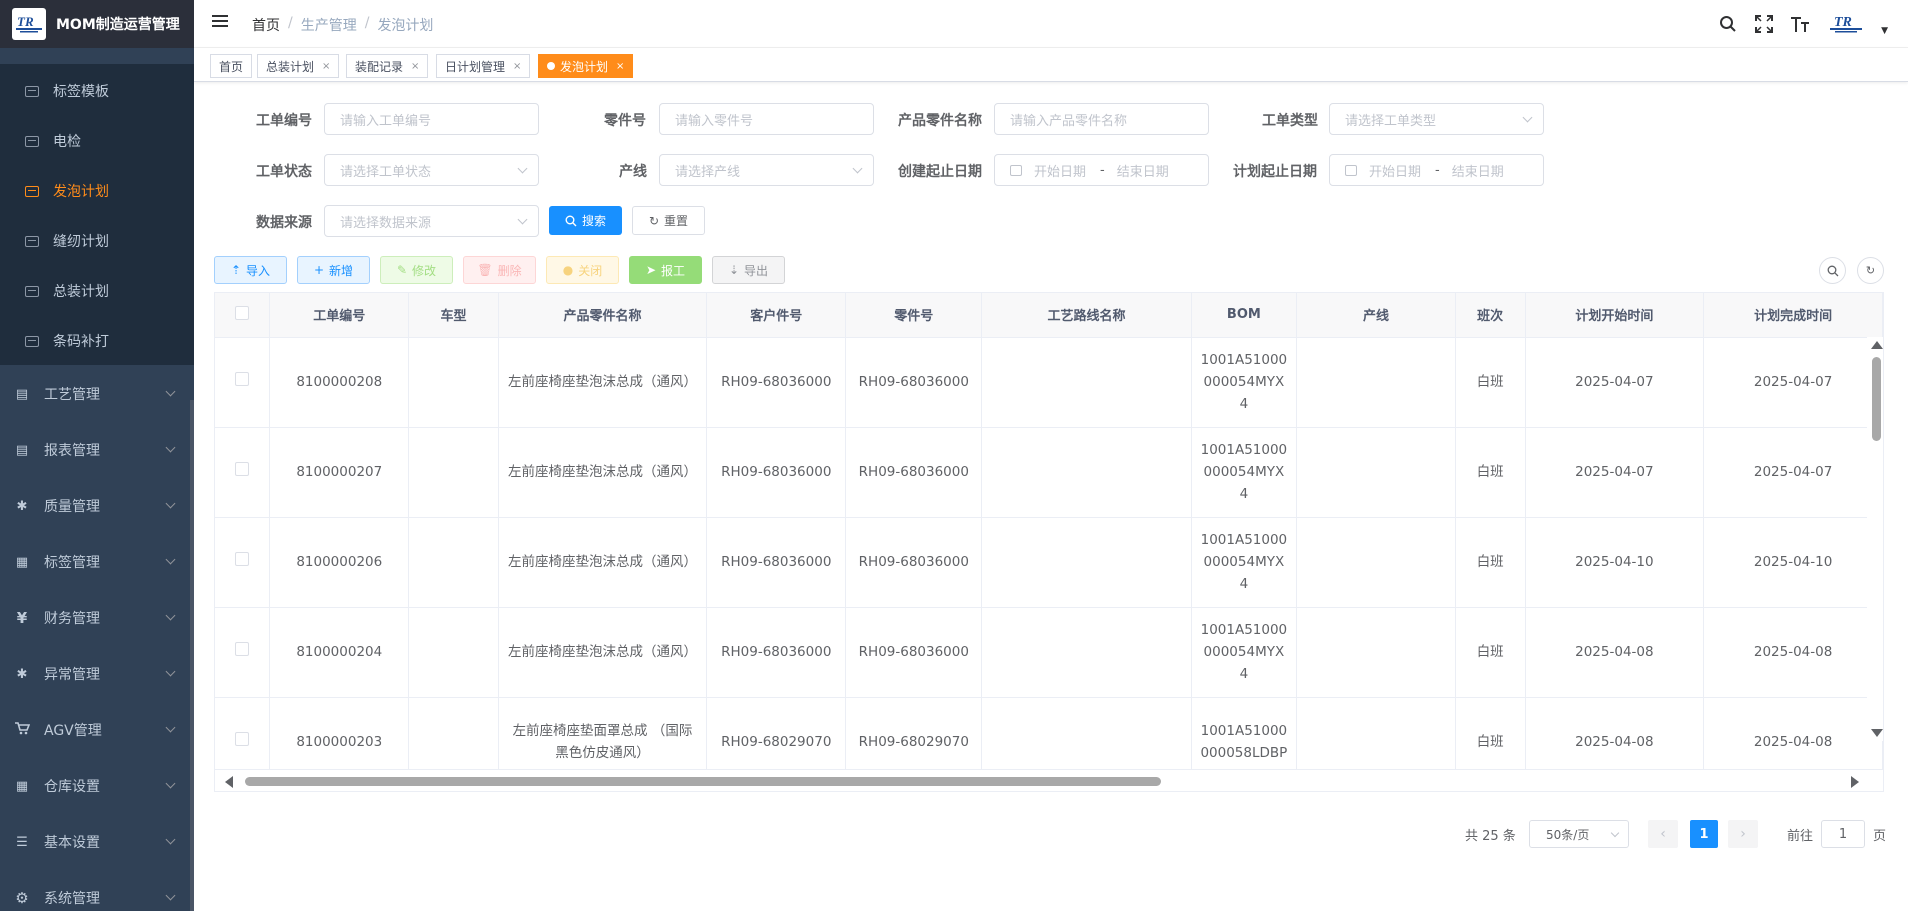 The height and width of the screenshot is (911, 1908). Describe the element at coordinates (1704, 834) in the screenshot. I see `current-page-button: 1` at that location.